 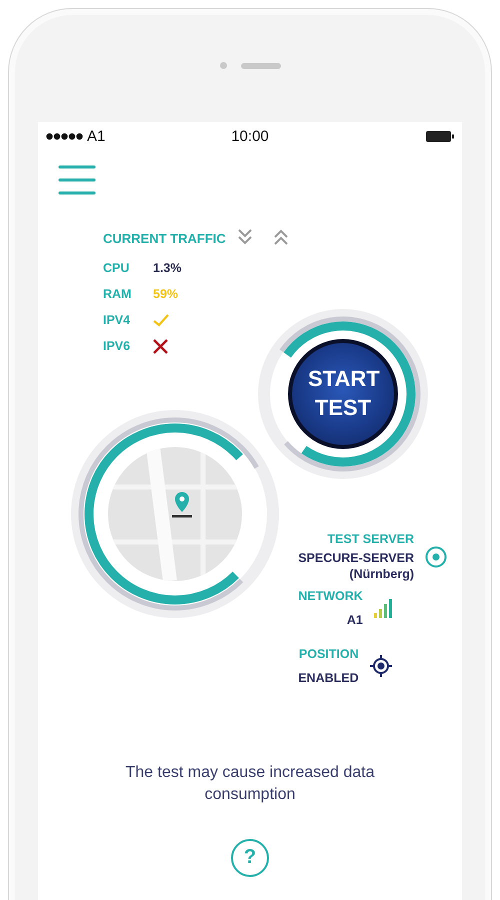 What do you see at coordinates (77, 180) in the screenshot?
I see `menu-button` at bounding box center [77, 180].